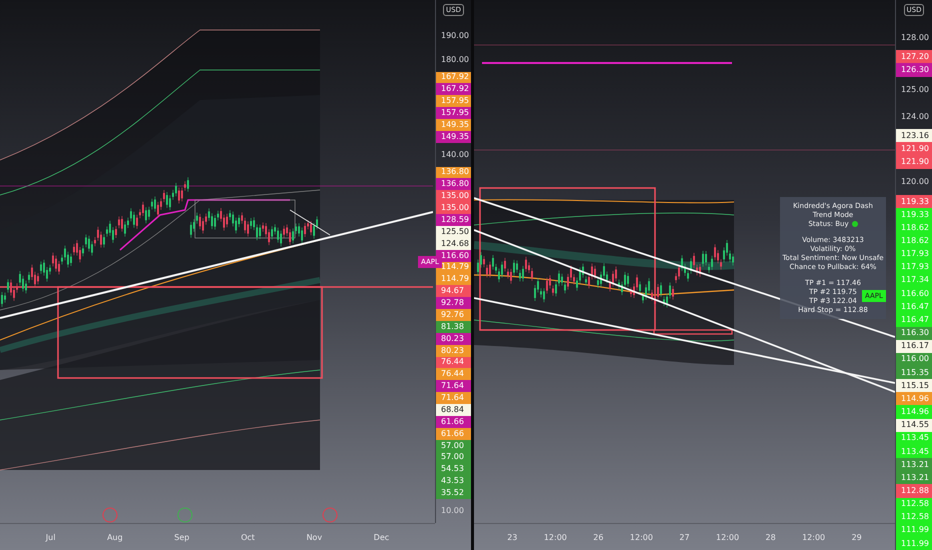 Image resolution: width=932 pixels, height=550 pixels. Describe the element at coordinates (770, 537) in the screenshot. I see `time-label: 28` at that location.